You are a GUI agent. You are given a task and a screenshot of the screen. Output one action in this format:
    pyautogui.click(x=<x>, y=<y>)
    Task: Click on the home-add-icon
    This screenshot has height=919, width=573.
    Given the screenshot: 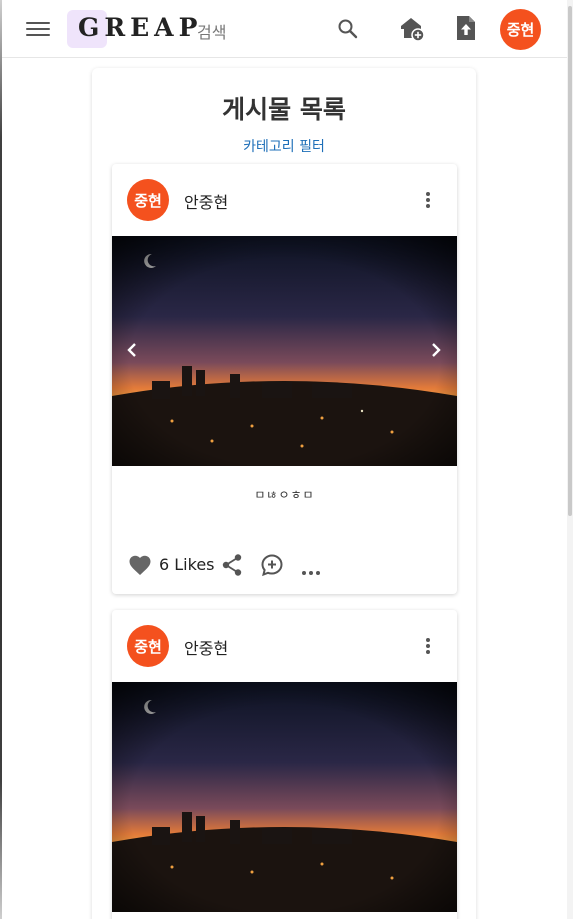 What is the action you would take?
    pyautogui.click(x=412, y=29)
    